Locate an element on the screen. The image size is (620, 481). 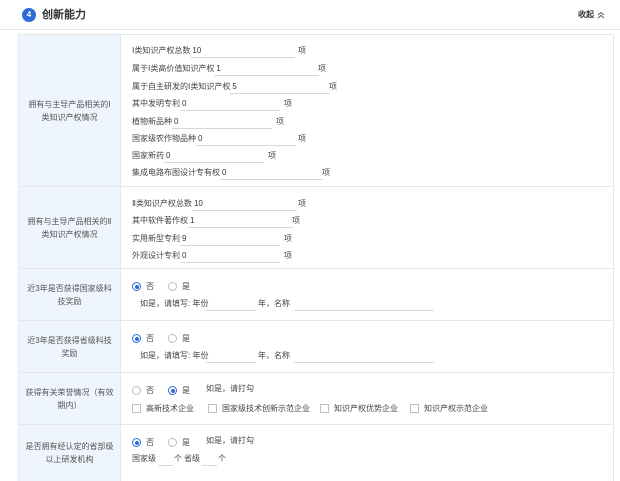
rd-center-yes-radio: 是 is located at coordinates (179, 442).